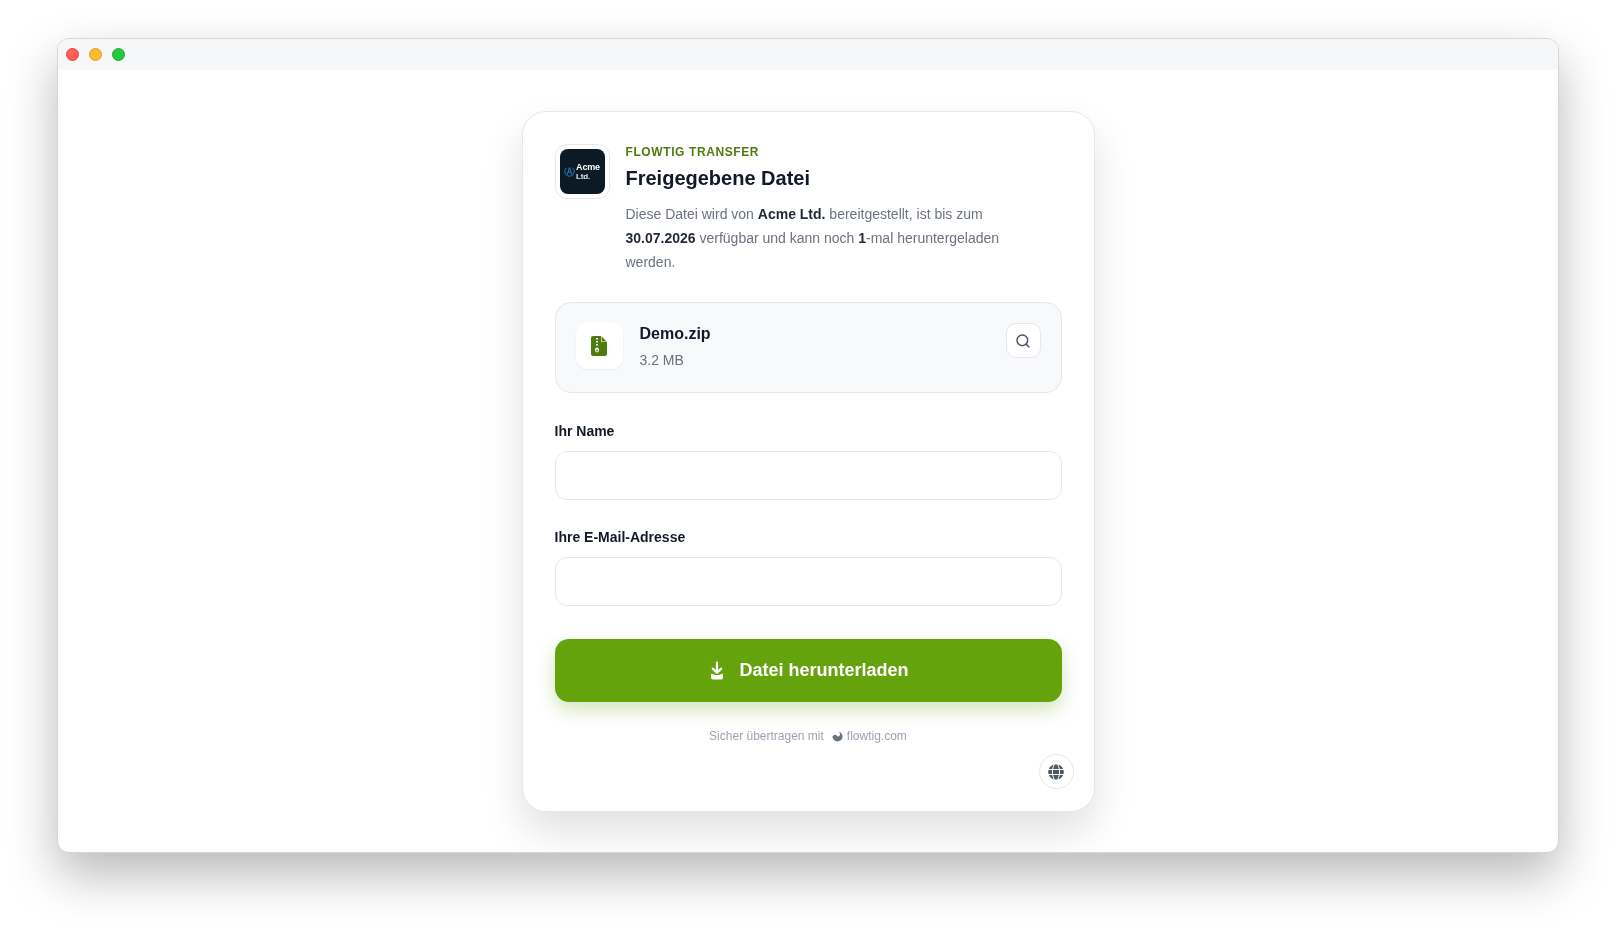 This screenshot has width=1616, height=929. Describe the element at coordinates (118, 54) in the screenshot. I see `maximize-window-icon` at that location.